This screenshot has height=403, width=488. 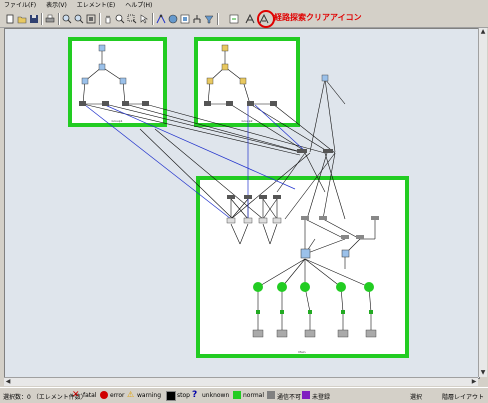 What do you see at coordinates (474, 382) in the screenshot?
I see `scroll-right-arrow-icon: ▶` at bounding box center [474, 382].